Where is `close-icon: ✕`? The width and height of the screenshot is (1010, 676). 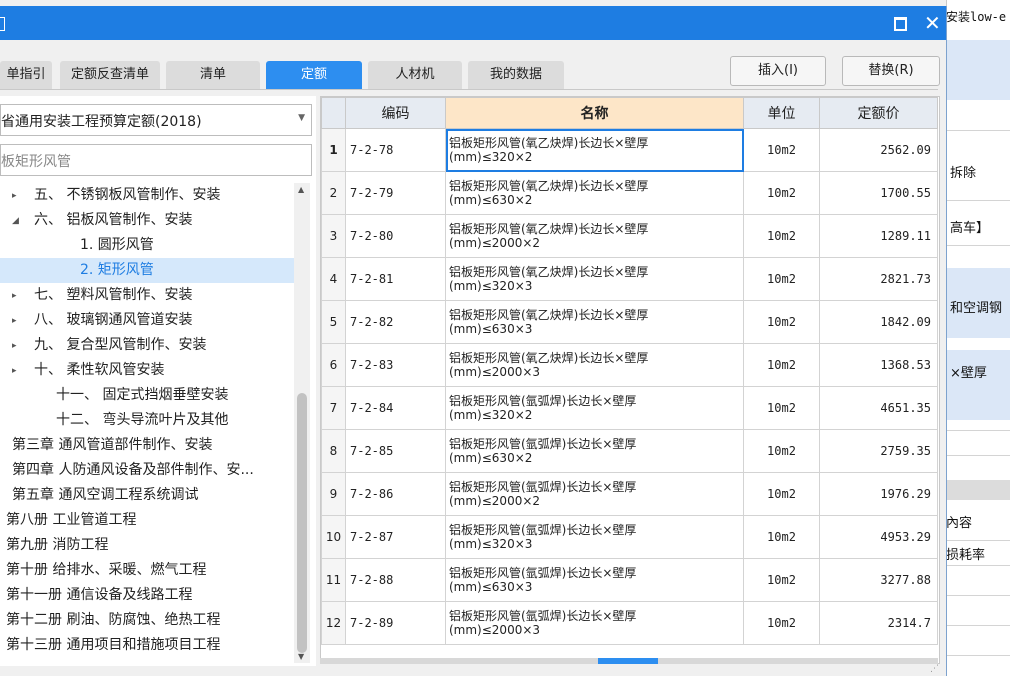
close-icon: ✕ is located at coordinates (932, 23).